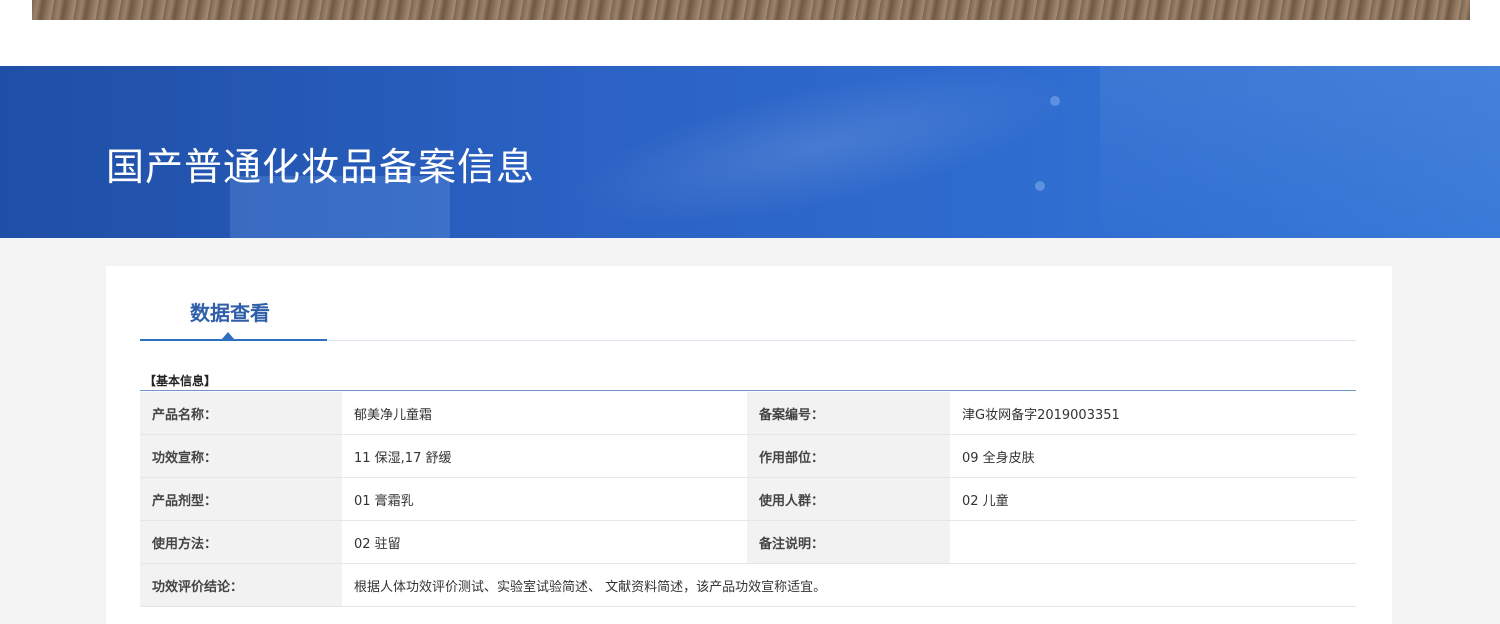  Describe the element at coordinates (1153, 542) in the screenshot. I see `field-value` at that location.